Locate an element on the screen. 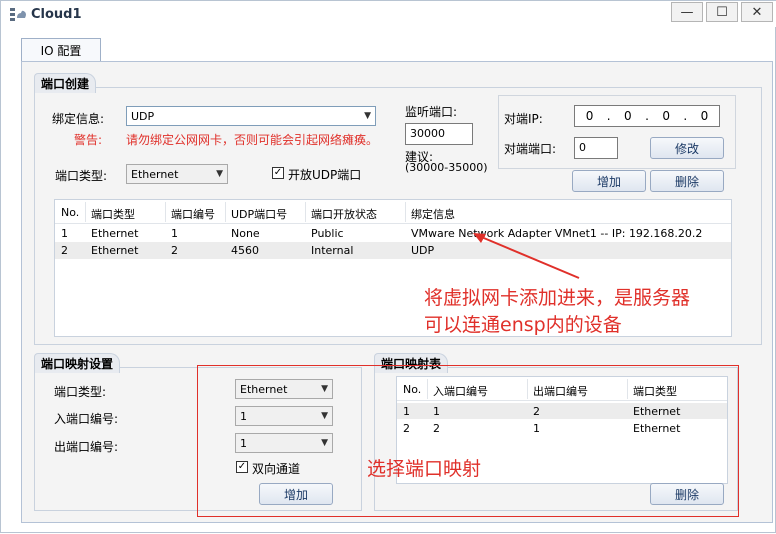 Image resolution: width=776 pixels, height=534 pixels. annotation-text-2: 可以连通ensp内的设备 is located at coordinates (523, 325).